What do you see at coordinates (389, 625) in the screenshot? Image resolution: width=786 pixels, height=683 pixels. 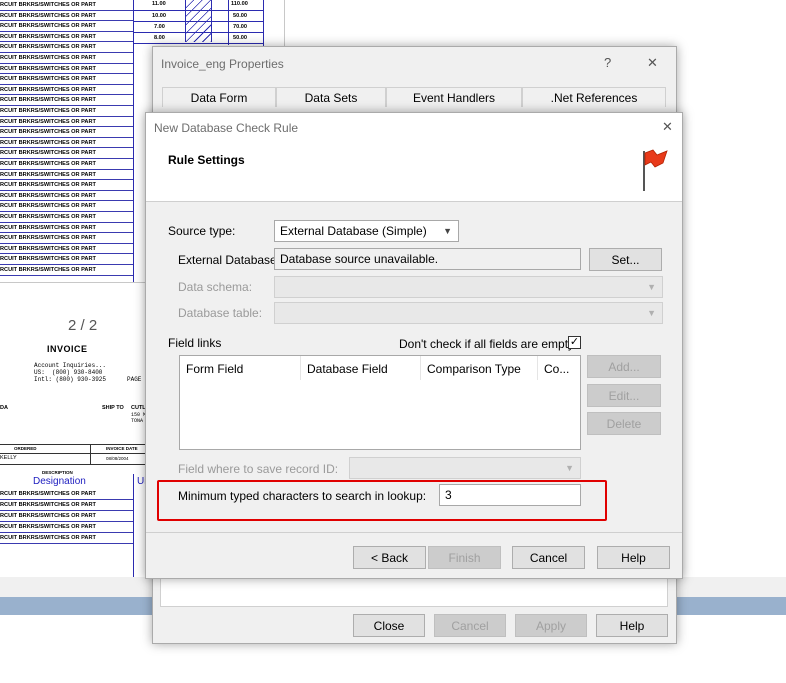 I see `close-button: Close` at bounding box center [389, 625].